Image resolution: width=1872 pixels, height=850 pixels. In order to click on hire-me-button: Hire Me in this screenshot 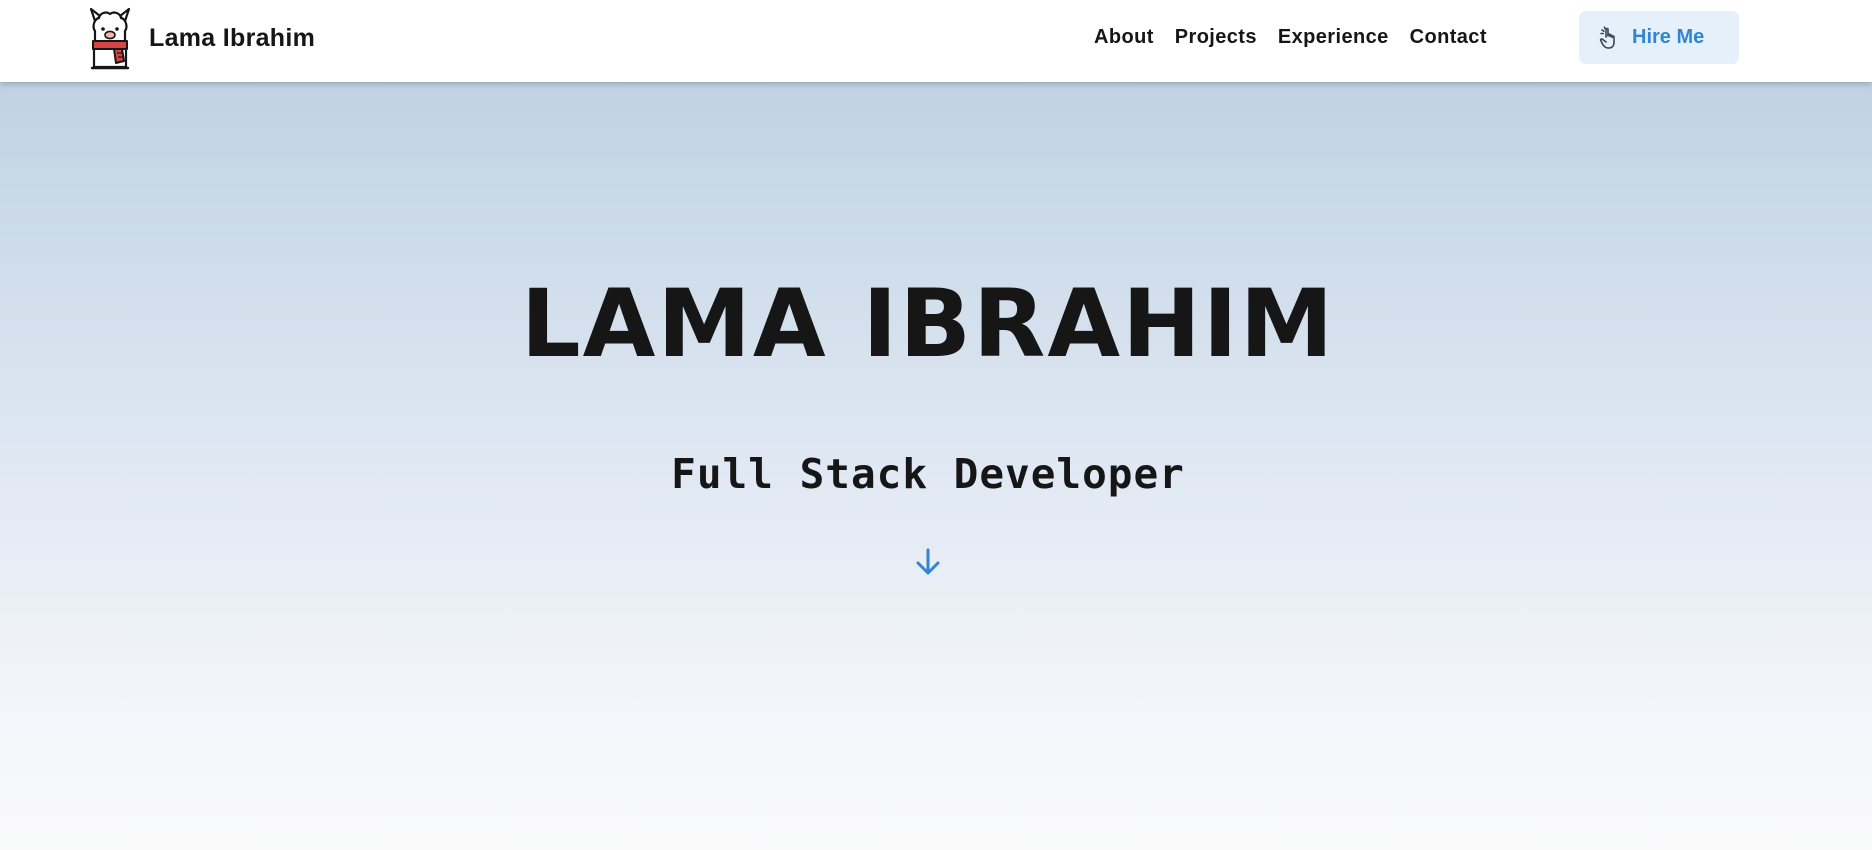, I will do `click(1659, 37)`.